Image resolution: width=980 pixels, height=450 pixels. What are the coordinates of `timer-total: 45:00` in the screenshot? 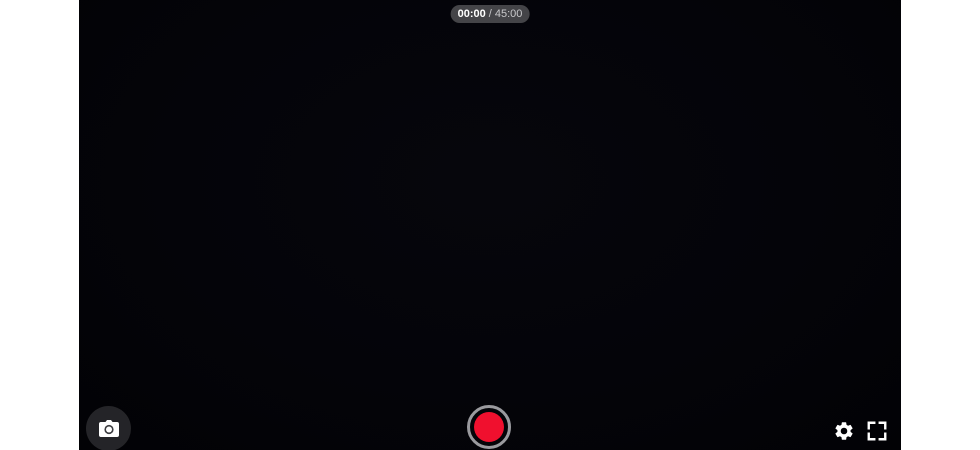 It's located at (508, 14).